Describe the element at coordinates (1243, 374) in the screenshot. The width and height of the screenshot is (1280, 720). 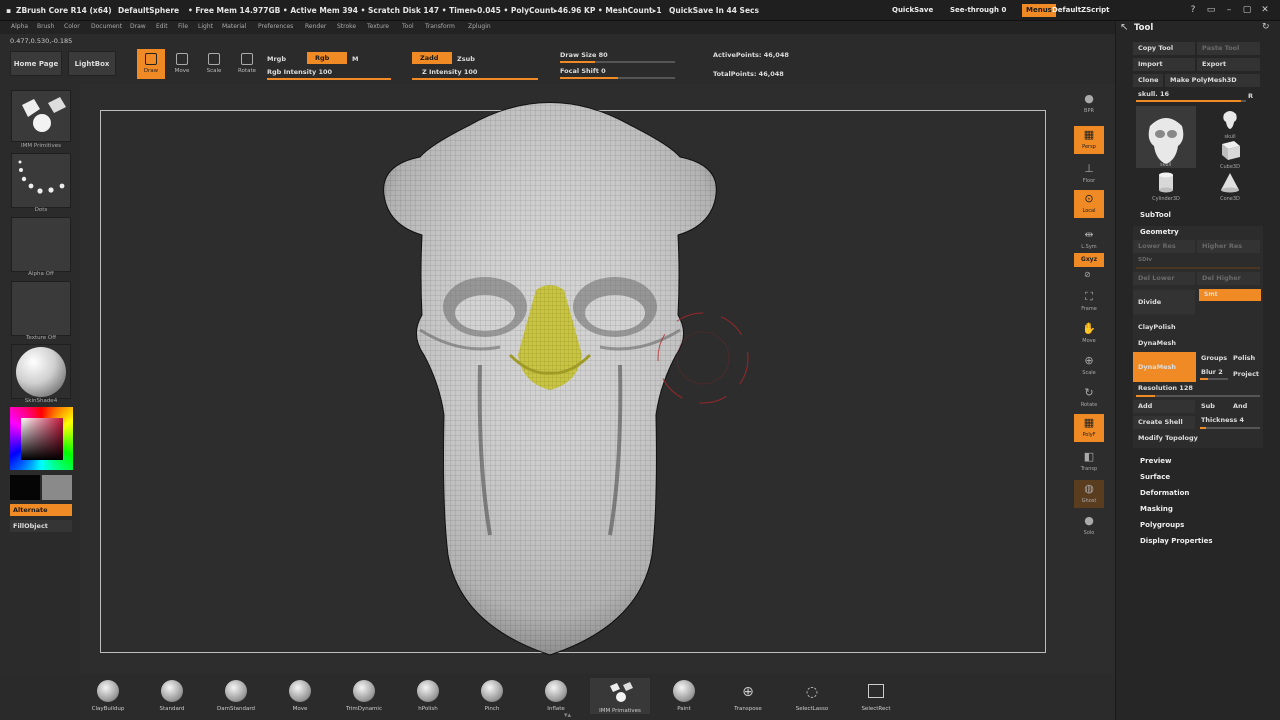
I see `project-toggle: Project` at that location.